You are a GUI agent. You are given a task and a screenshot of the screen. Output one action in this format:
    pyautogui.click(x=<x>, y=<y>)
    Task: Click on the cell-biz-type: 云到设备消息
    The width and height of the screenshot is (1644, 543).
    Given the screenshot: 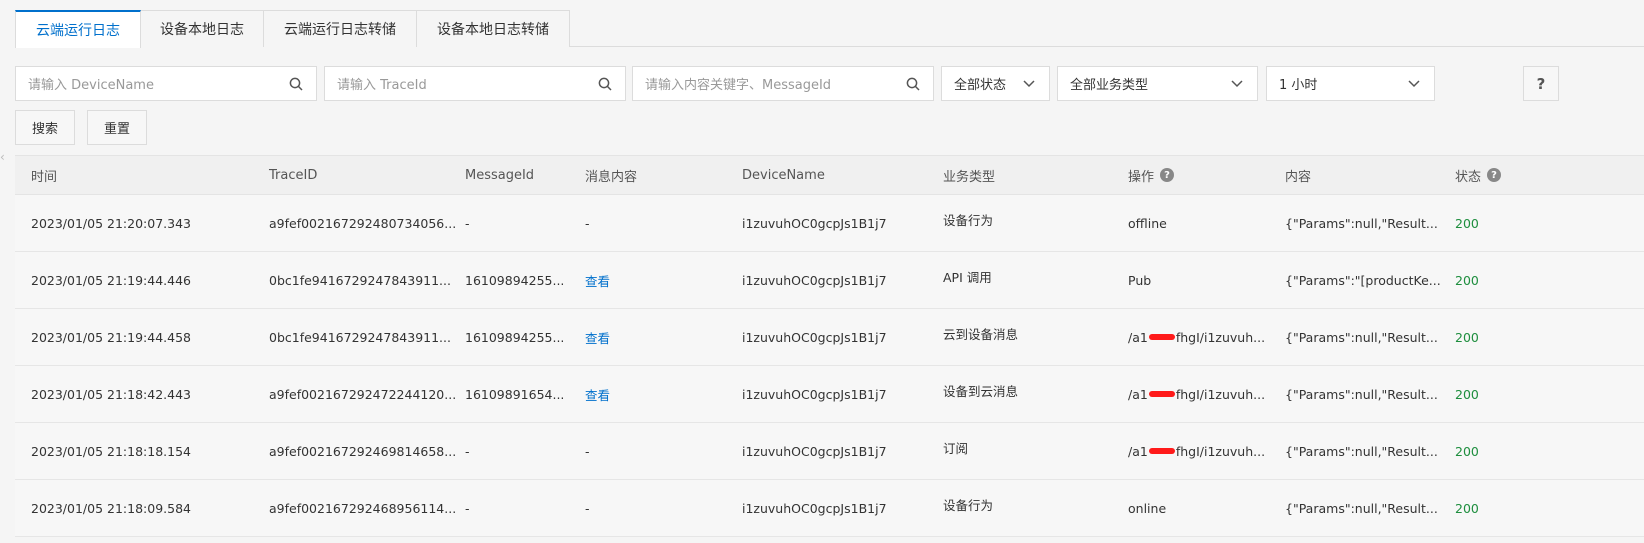 What is the action you would take?
    pyautogui.click(x=981, y=334)
    